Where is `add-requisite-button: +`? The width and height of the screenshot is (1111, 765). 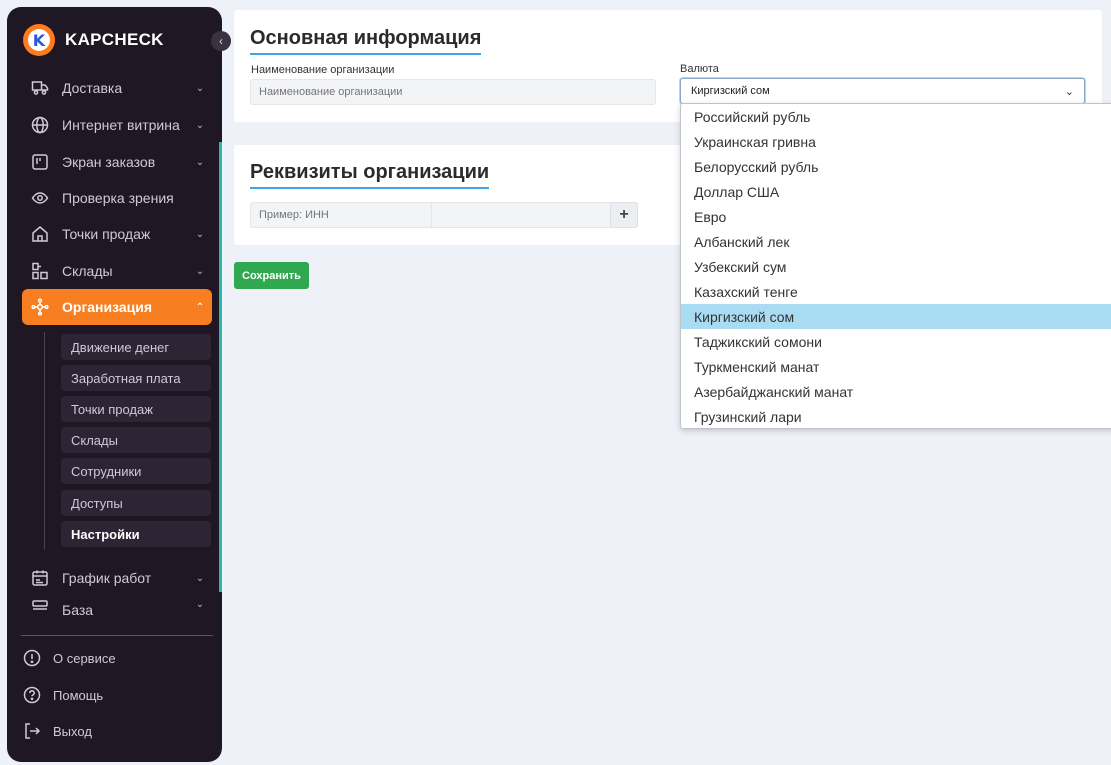 add-requisite-button: + is located at coordinates (624, 215).